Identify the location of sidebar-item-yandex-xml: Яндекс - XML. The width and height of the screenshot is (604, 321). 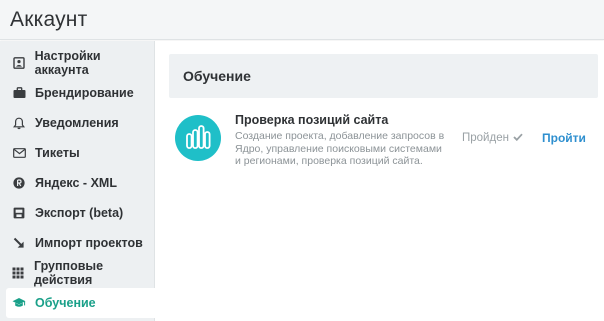
(80, 183).